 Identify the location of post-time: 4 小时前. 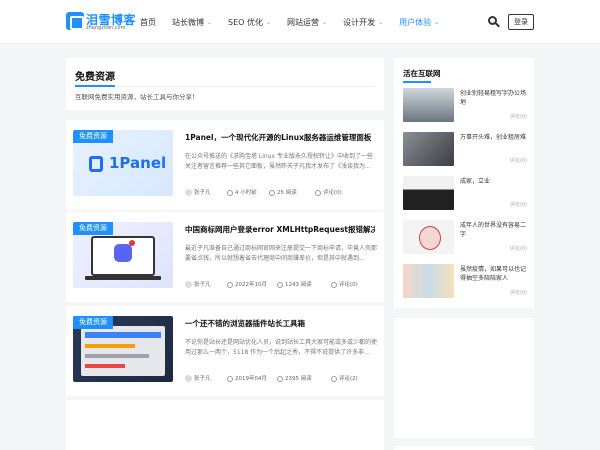
(246, 193).